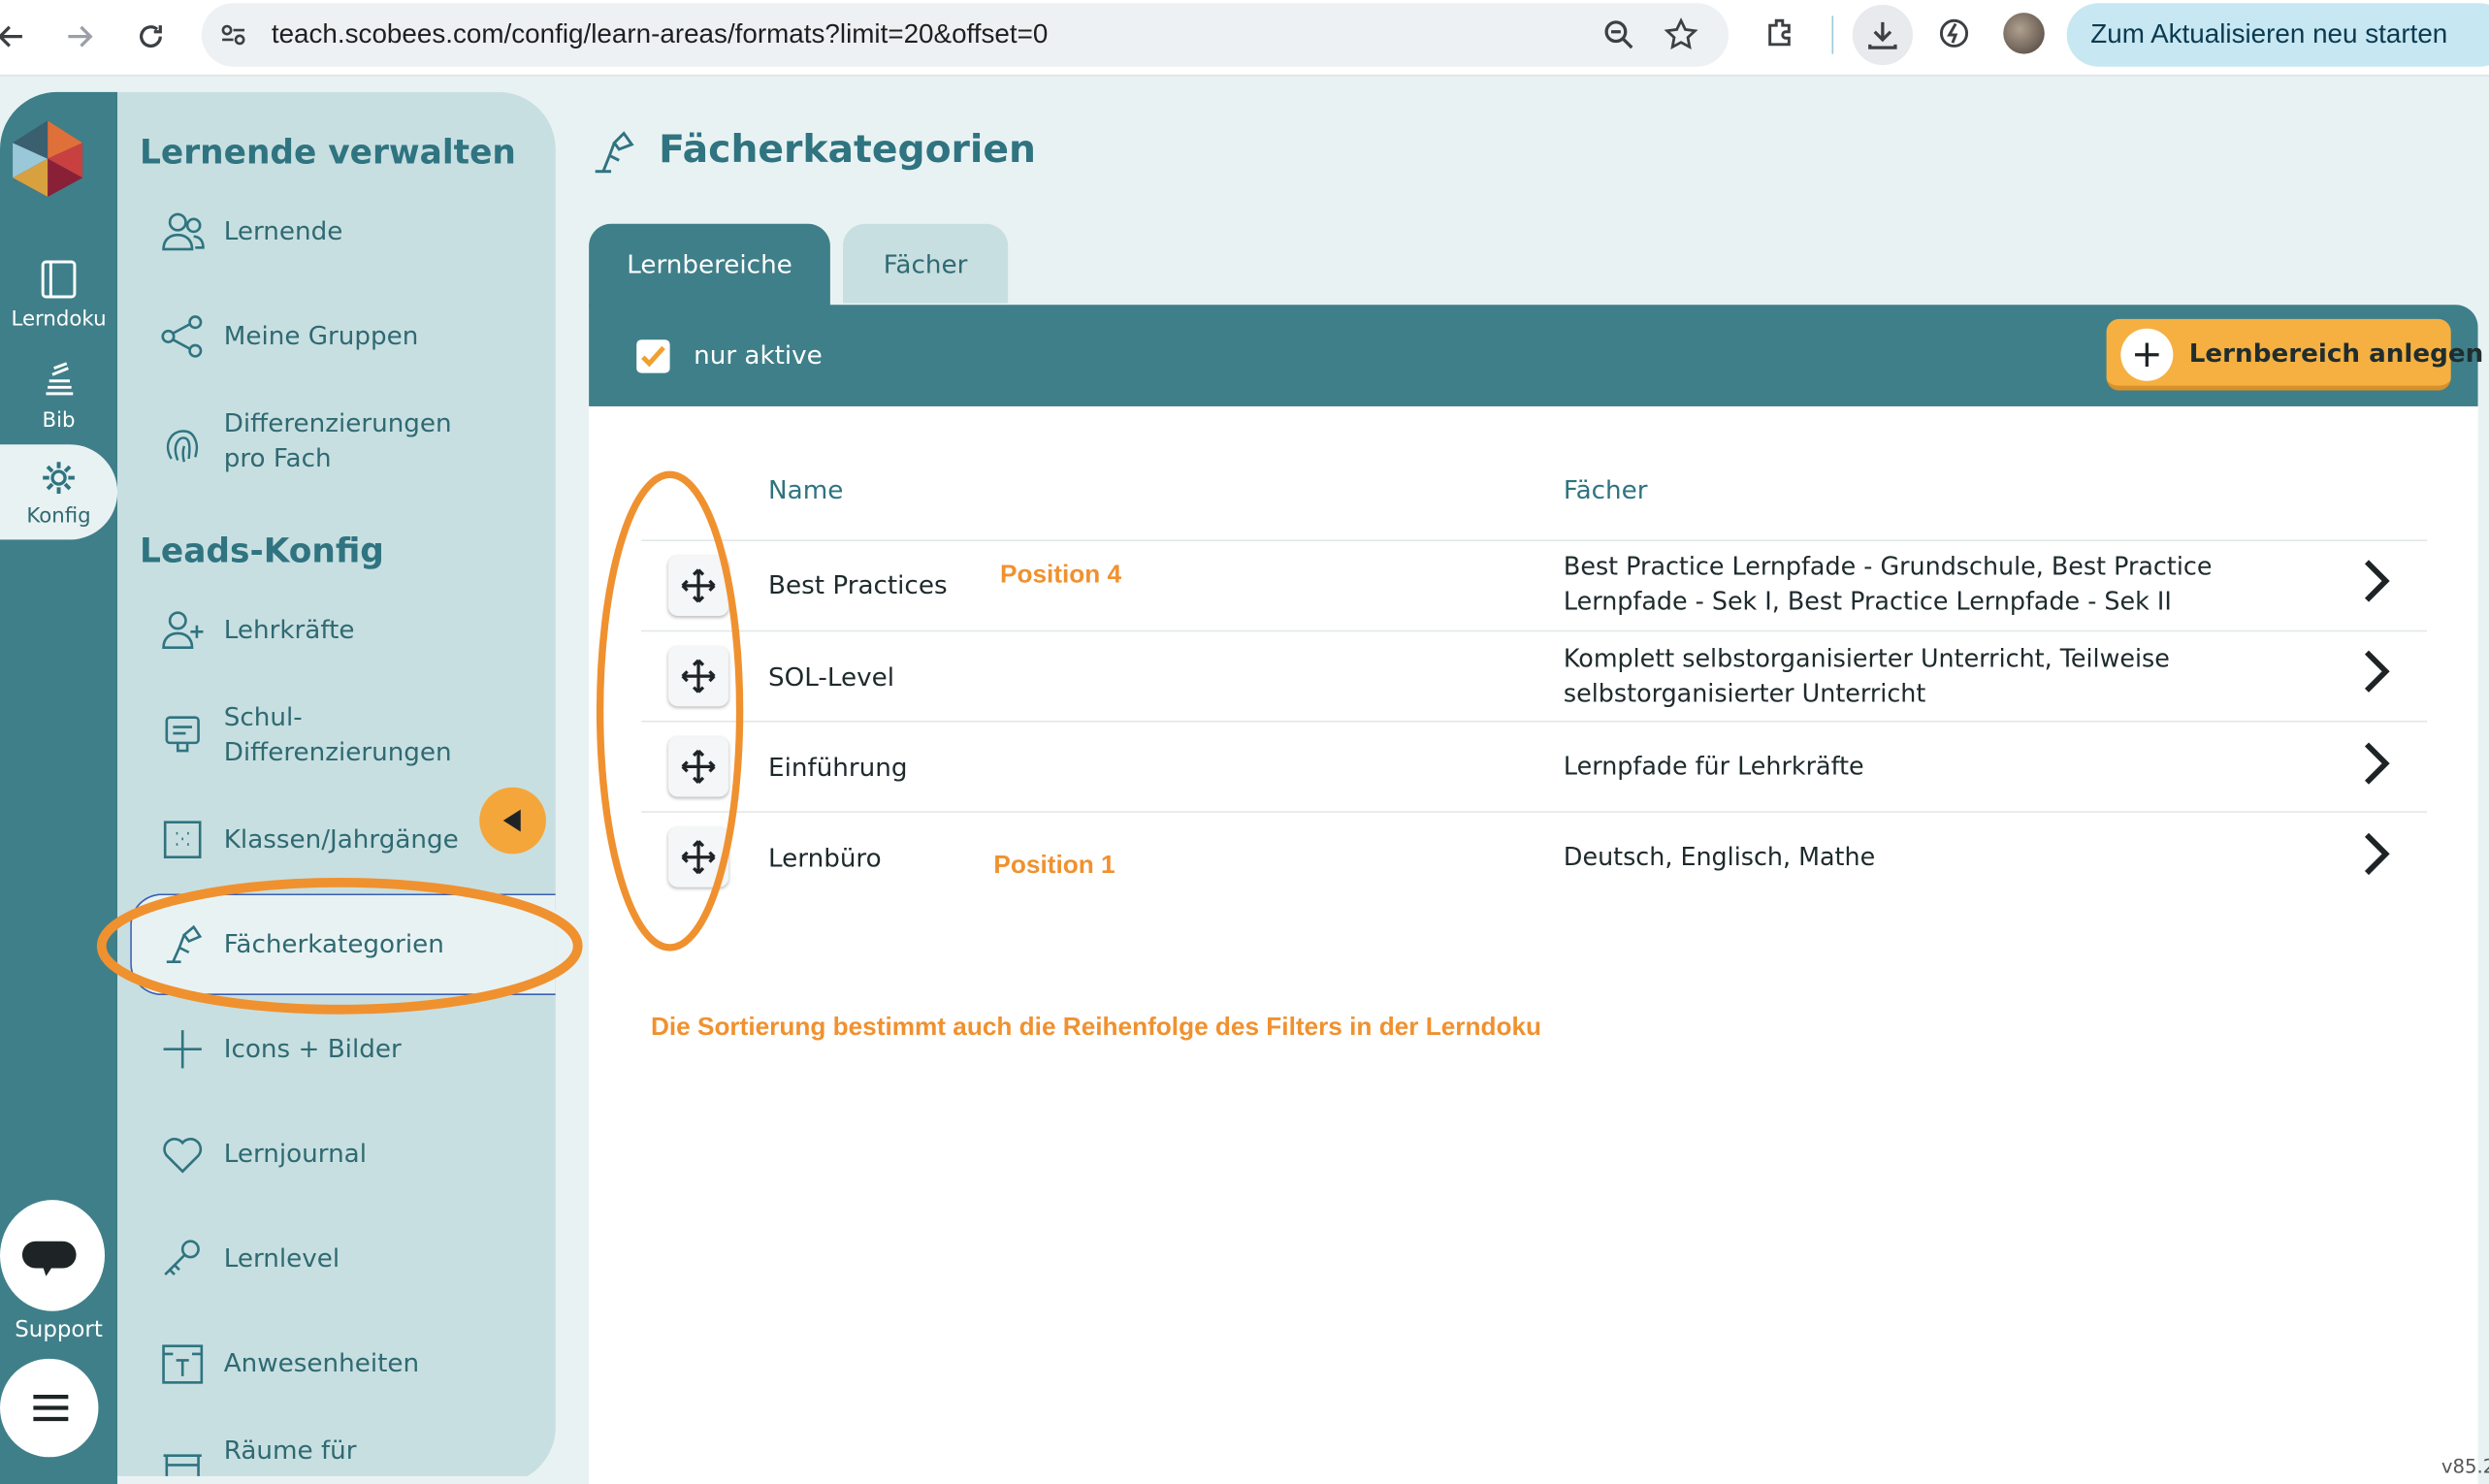 The image size is (2489, 1484). I want to click on back-icon, so click(18, 36).